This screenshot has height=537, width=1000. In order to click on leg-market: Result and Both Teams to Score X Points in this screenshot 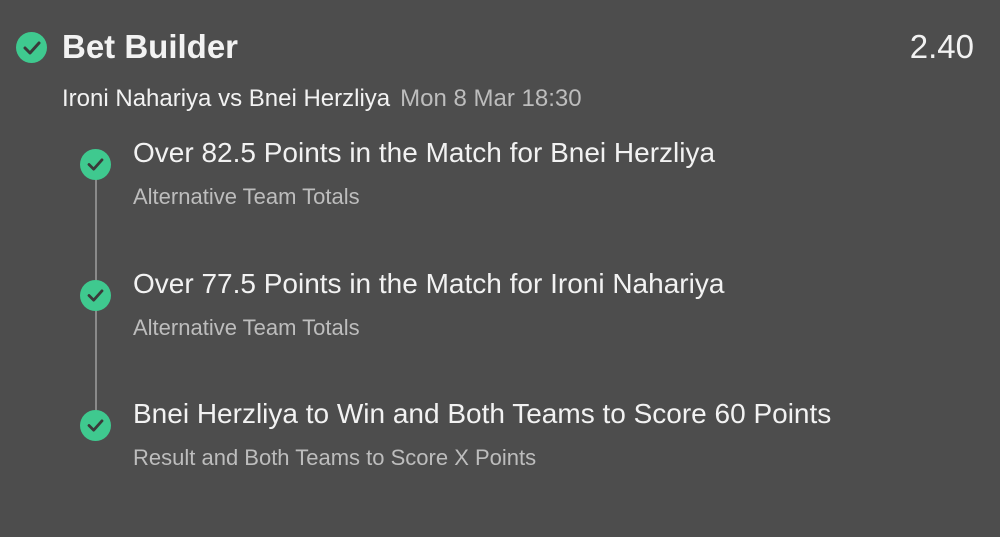, I will do `click(335, 457)`.